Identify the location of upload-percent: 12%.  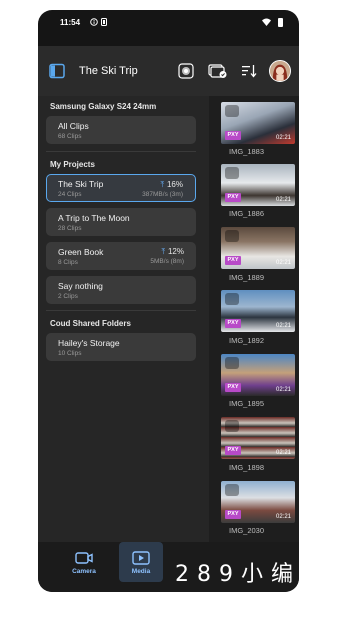
(175, 251).